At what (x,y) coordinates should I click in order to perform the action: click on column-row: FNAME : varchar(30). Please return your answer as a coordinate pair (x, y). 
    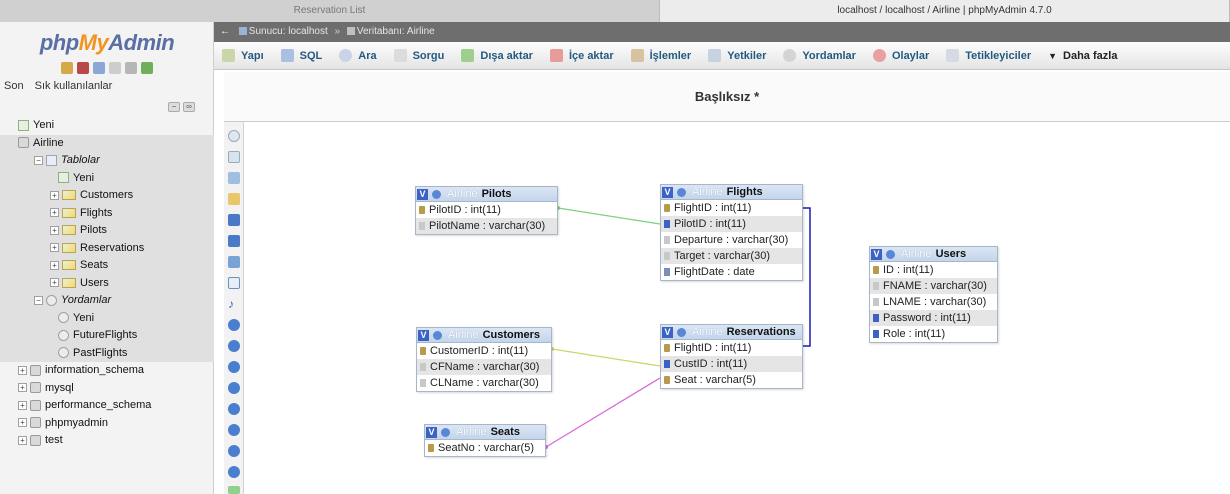
    Looking at the image, I should click on (933, 286).